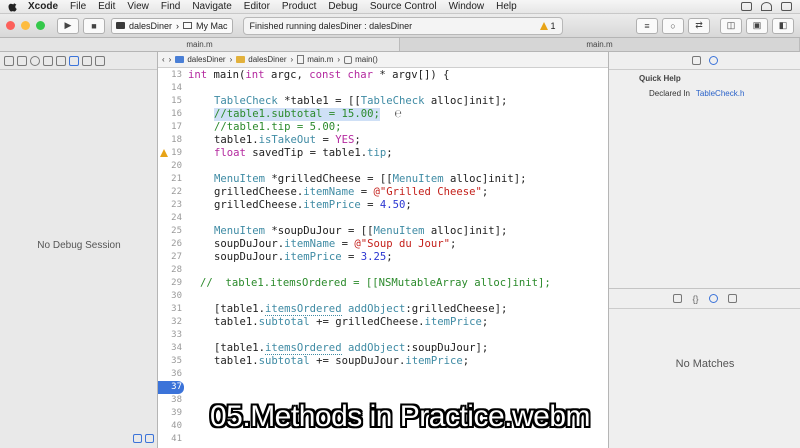 The image size is (800, 448). Describe the element at coordinates (669, 93) in the screenshot. I see `declared-in-label: Declared In` at that location.